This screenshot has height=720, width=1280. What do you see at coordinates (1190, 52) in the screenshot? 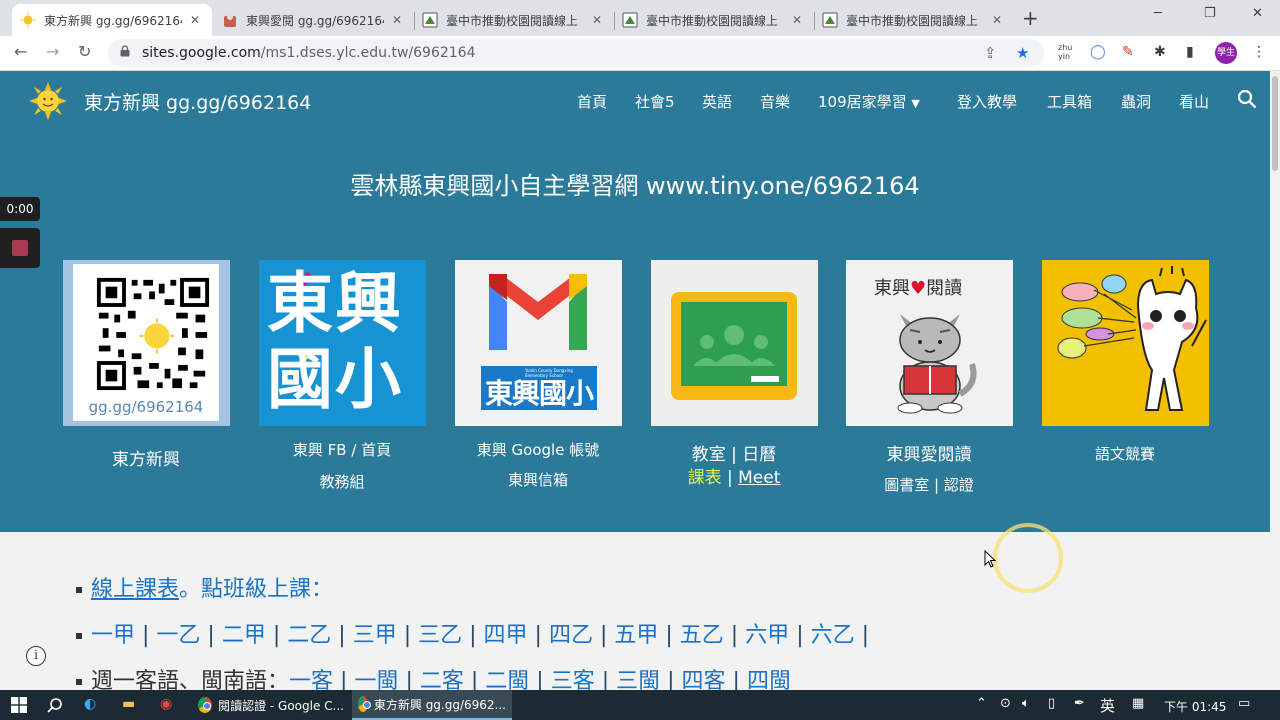
I see `side-panel-icon: ▮` at bounding box center [1190, 52].